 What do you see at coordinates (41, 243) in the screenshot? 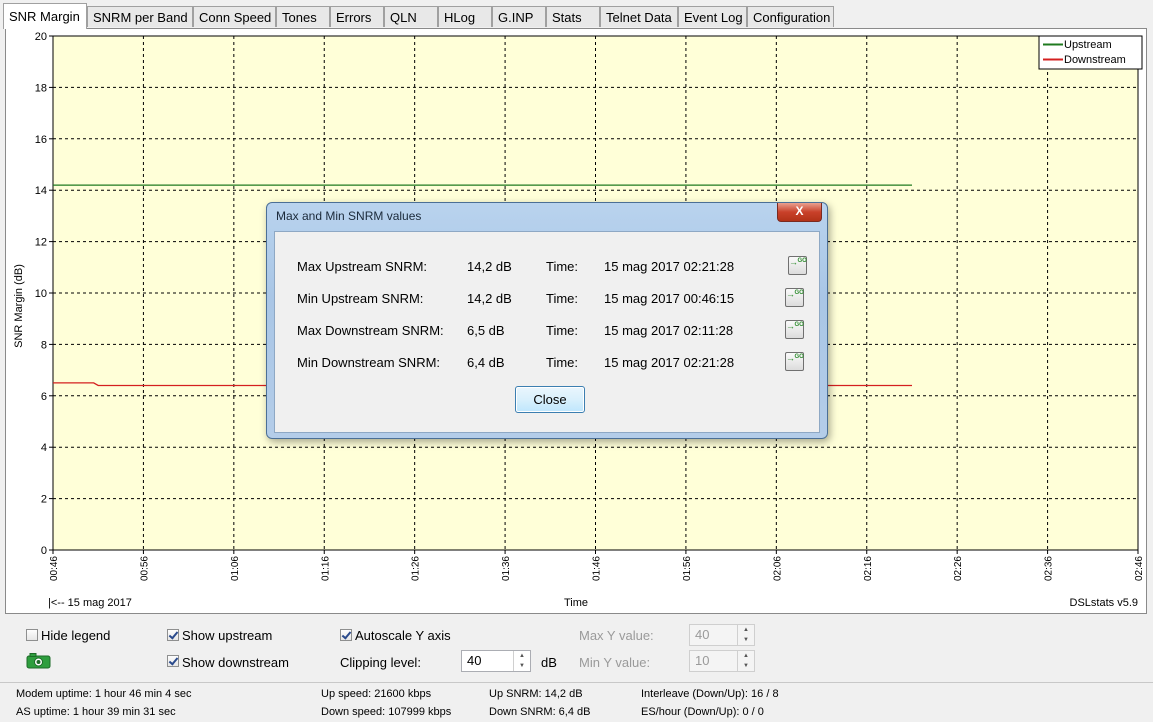
I see `y-tick-label: 12` at bounding box center [41, 243].